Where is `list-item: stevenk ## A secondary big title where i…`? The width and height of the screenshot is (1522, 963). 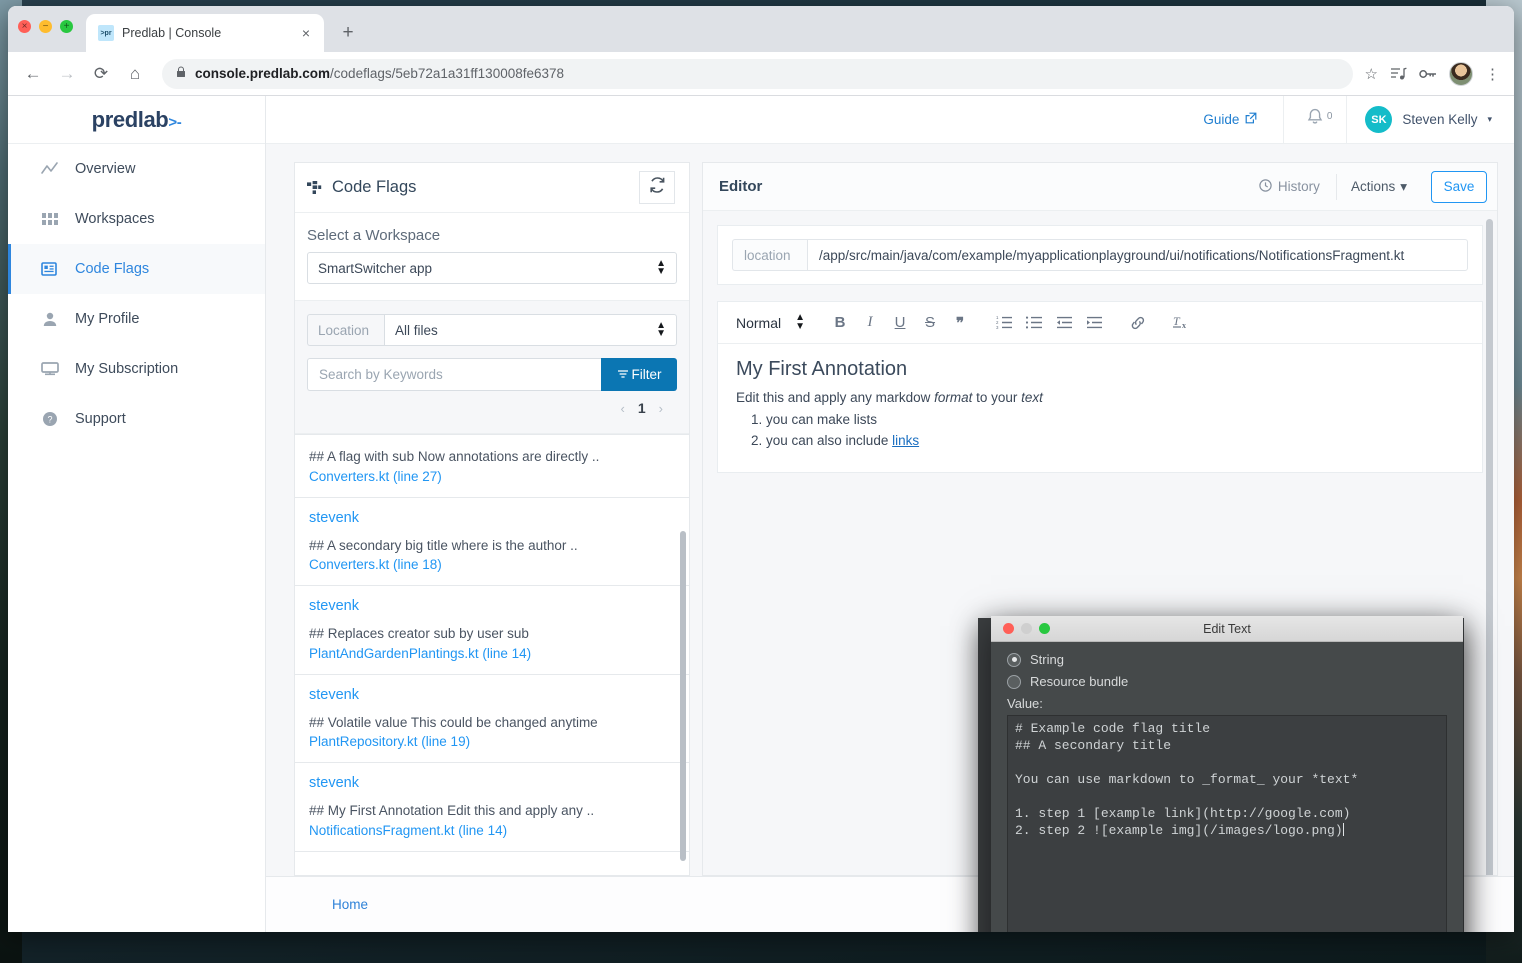 list-item: stevenk ## A secondary big title where i… is located at coordinates (492, 542).